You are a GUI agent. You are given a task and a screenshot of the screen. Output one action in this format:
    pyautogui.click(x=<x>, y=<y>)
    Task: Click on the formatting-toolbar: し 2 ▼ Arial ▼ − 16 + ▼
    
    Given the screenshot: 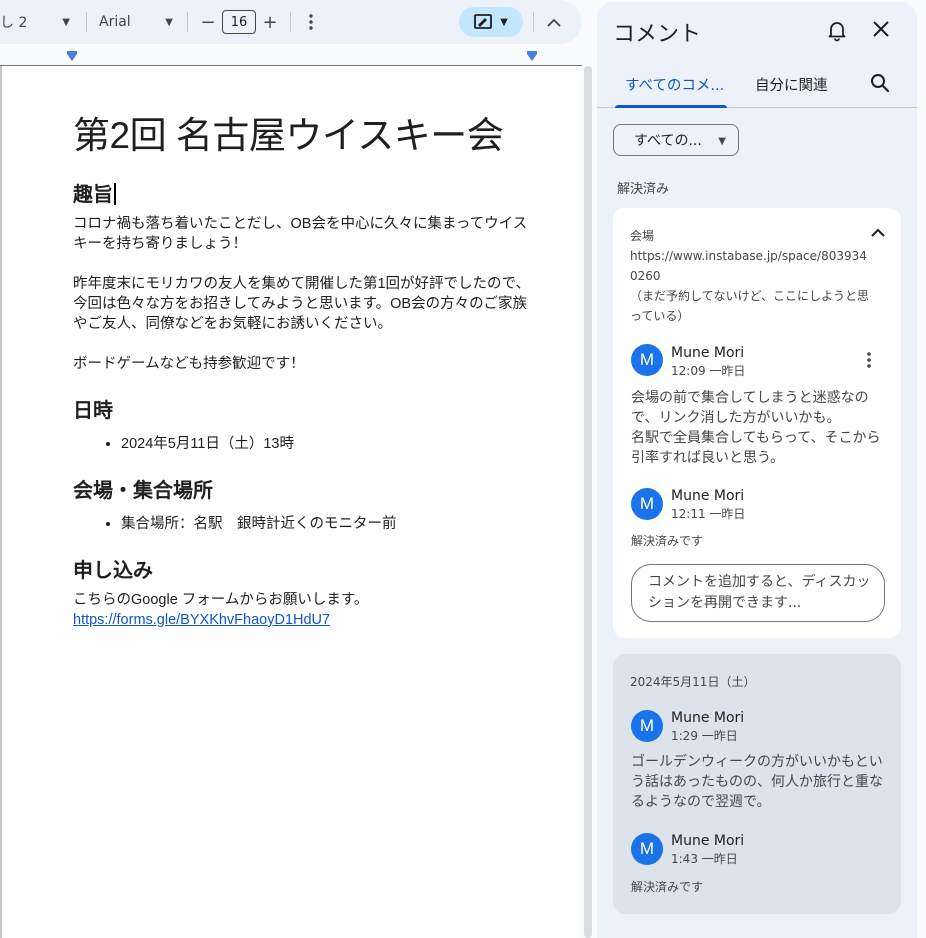 What is the action you would take?
    pyautogui.click(x=291, y=22)
    